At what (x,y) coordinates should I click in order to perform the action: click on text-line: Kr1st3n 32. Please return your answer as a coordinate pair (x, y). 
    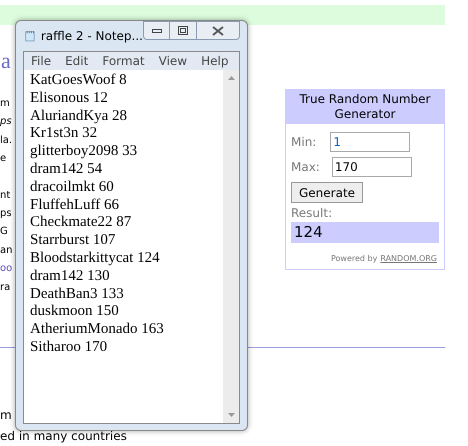
    Looking at the image, I should click on (64, 134).